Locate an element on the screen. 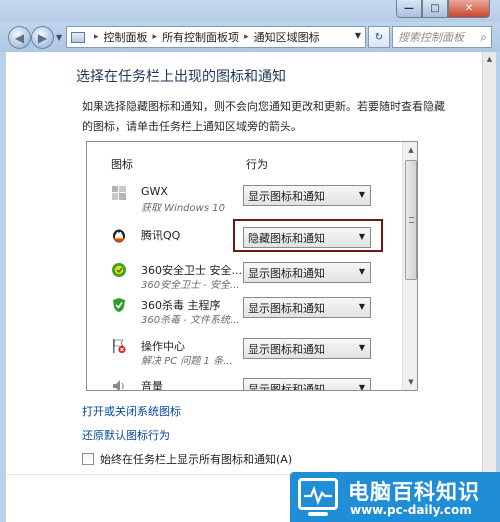 The width and height of the screenshot is (500, 522). list-item: 音量 显示图标和通知 ▼ is located at coordinates (244, 383).